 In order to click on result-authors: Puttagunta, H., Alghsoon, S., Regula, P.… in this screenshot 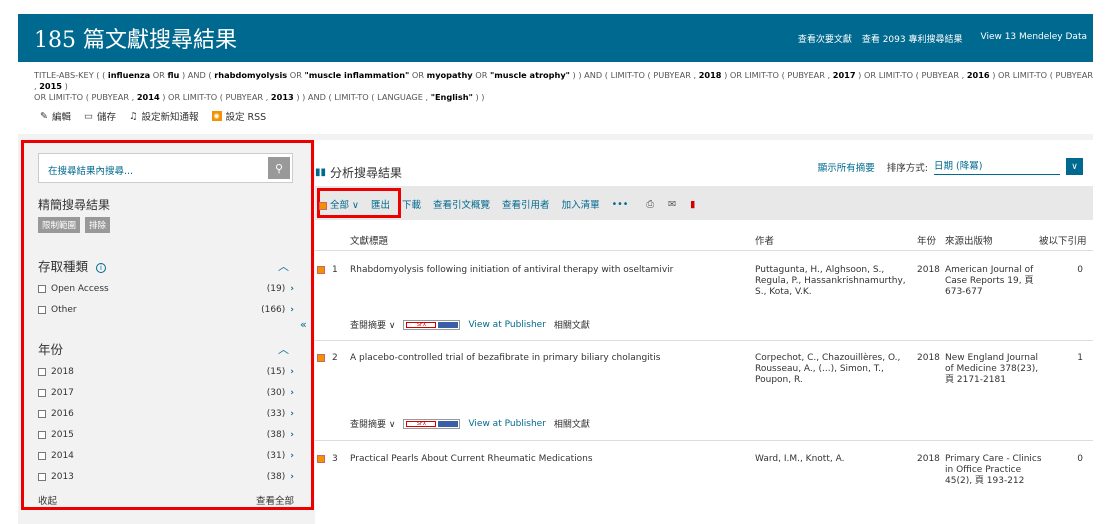, I will do `click(835, 281)`.